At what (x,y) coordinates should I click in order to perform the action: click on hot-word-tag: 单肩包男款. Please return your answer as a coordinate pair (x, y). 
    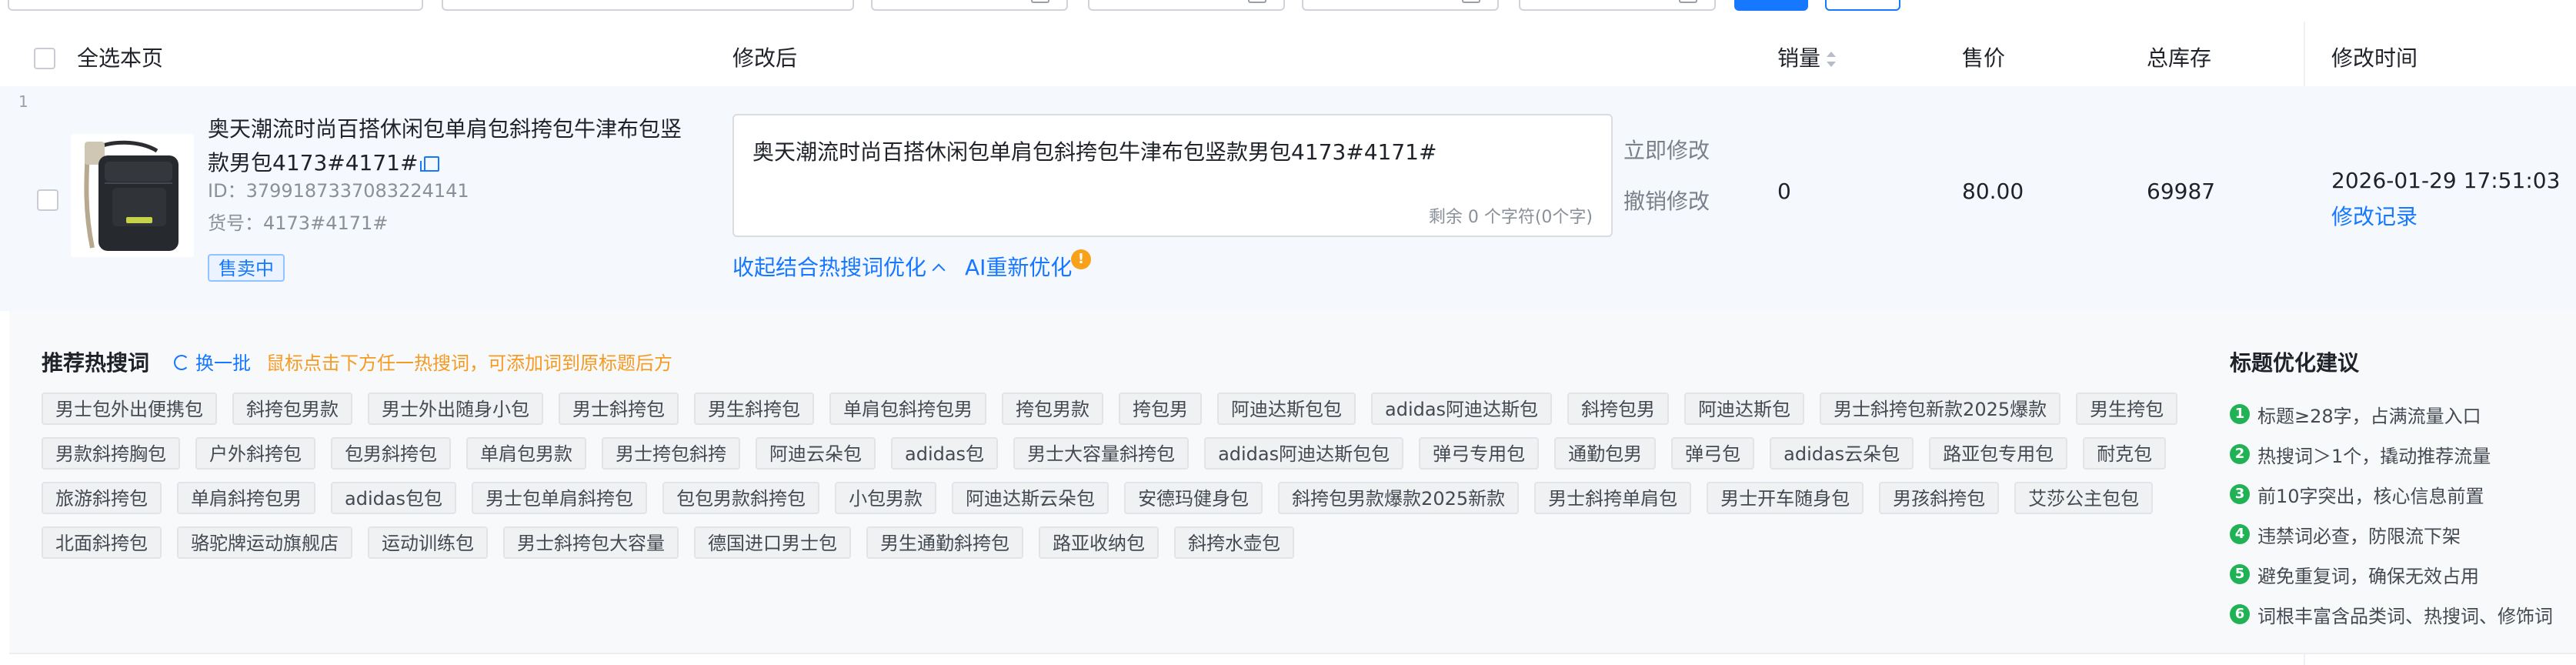
    Looking at the image, I should click on (526, 453).